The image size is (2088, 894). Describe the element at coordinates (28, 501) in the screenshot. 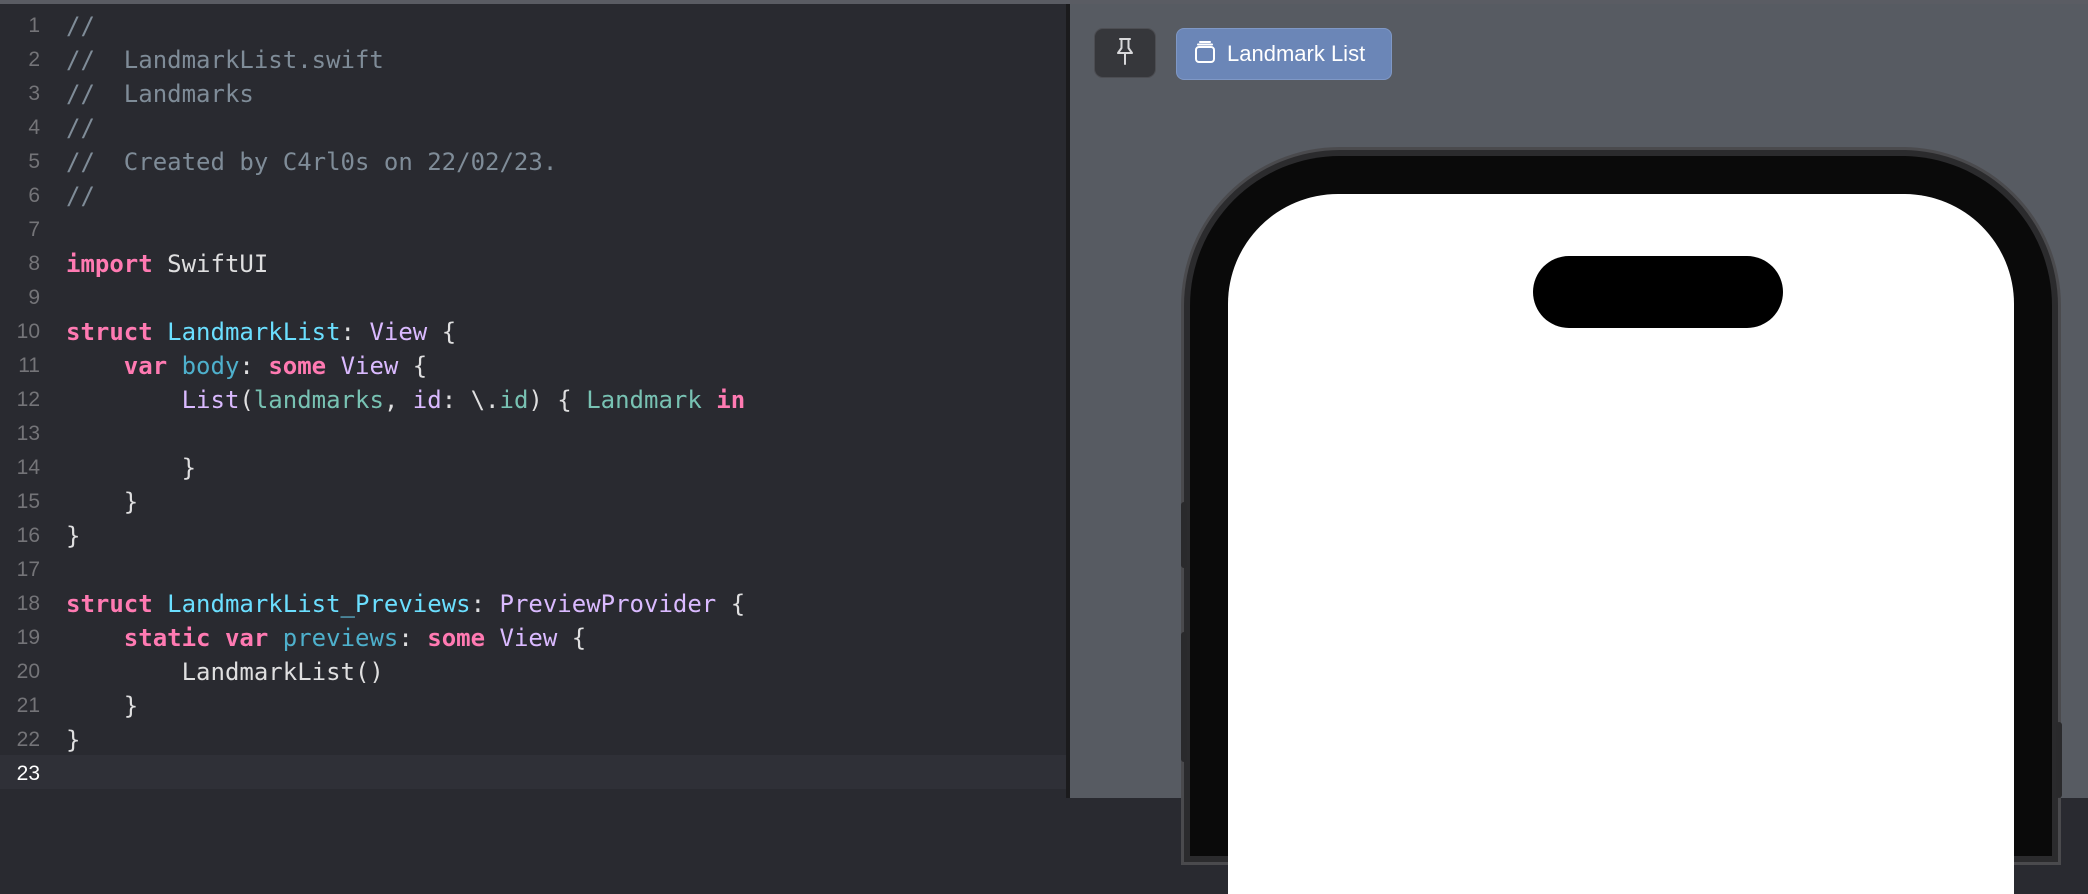

I see `line-number: 15` at that location.